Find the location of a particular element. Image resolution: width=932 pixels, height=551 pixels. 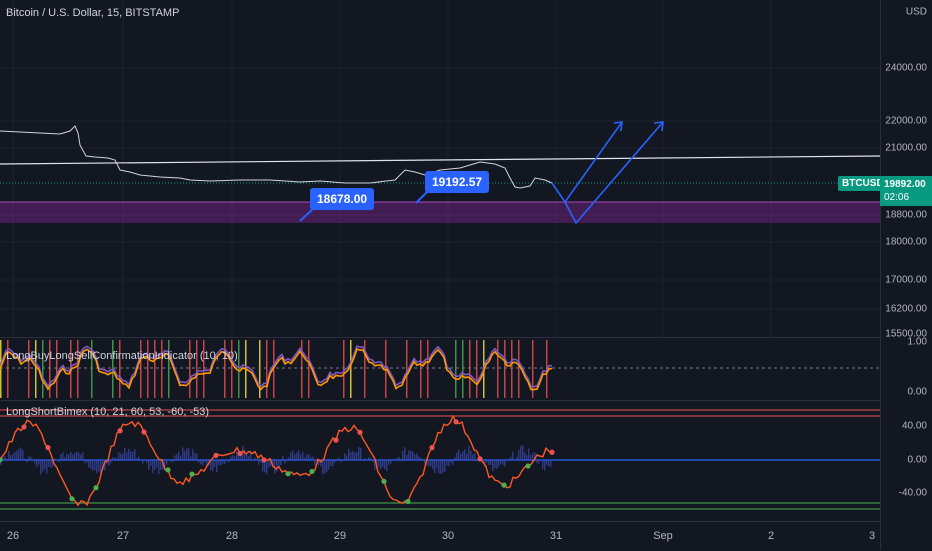

price-tick: 17000.00 is located at coordinates (906, 280).